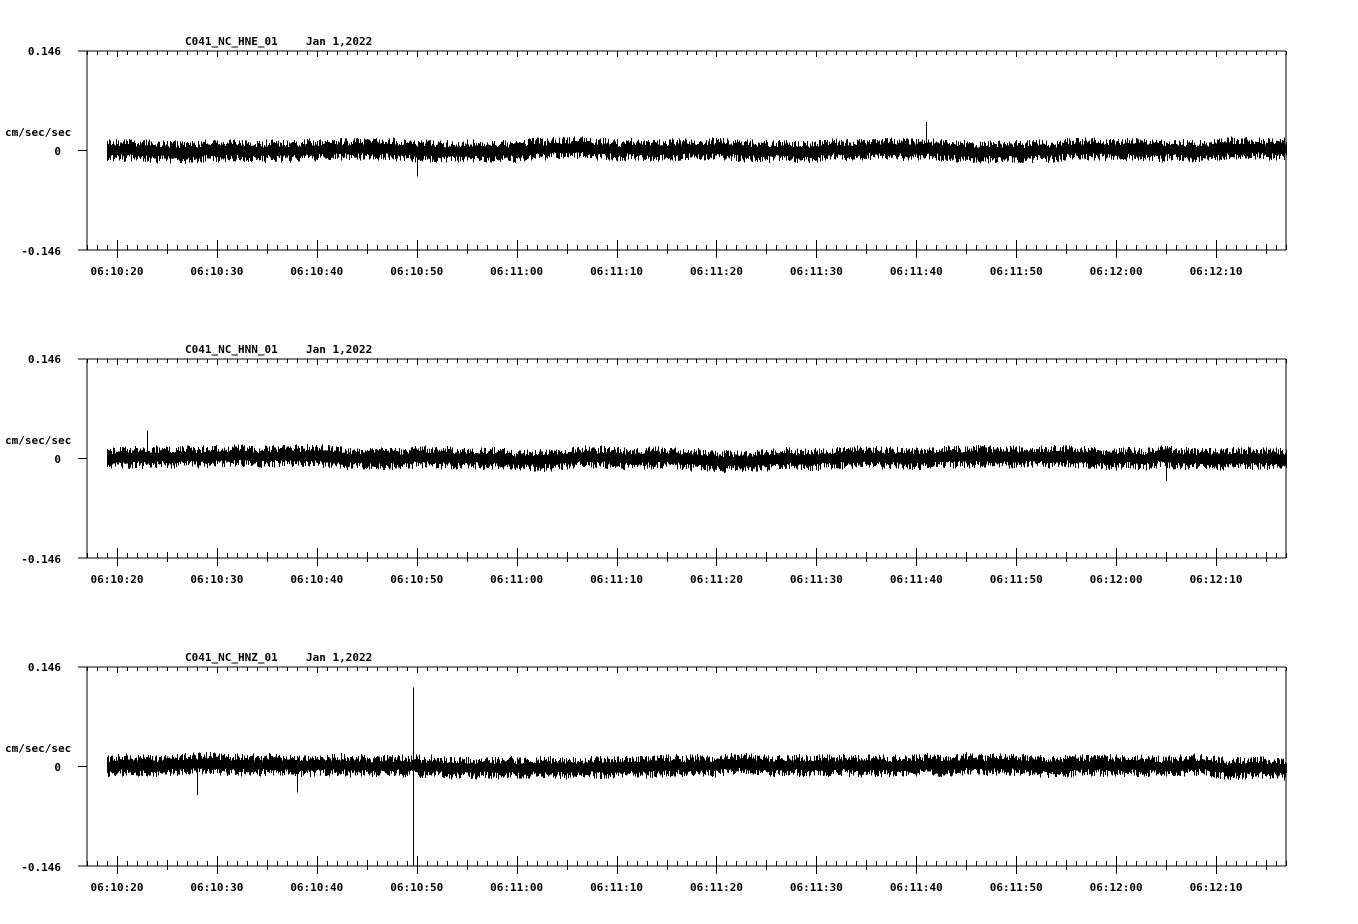 This screenshot has width=1358, height=924. I want to click on panel-title-station: C041_NC_HNZ_01, so click(231, 657).